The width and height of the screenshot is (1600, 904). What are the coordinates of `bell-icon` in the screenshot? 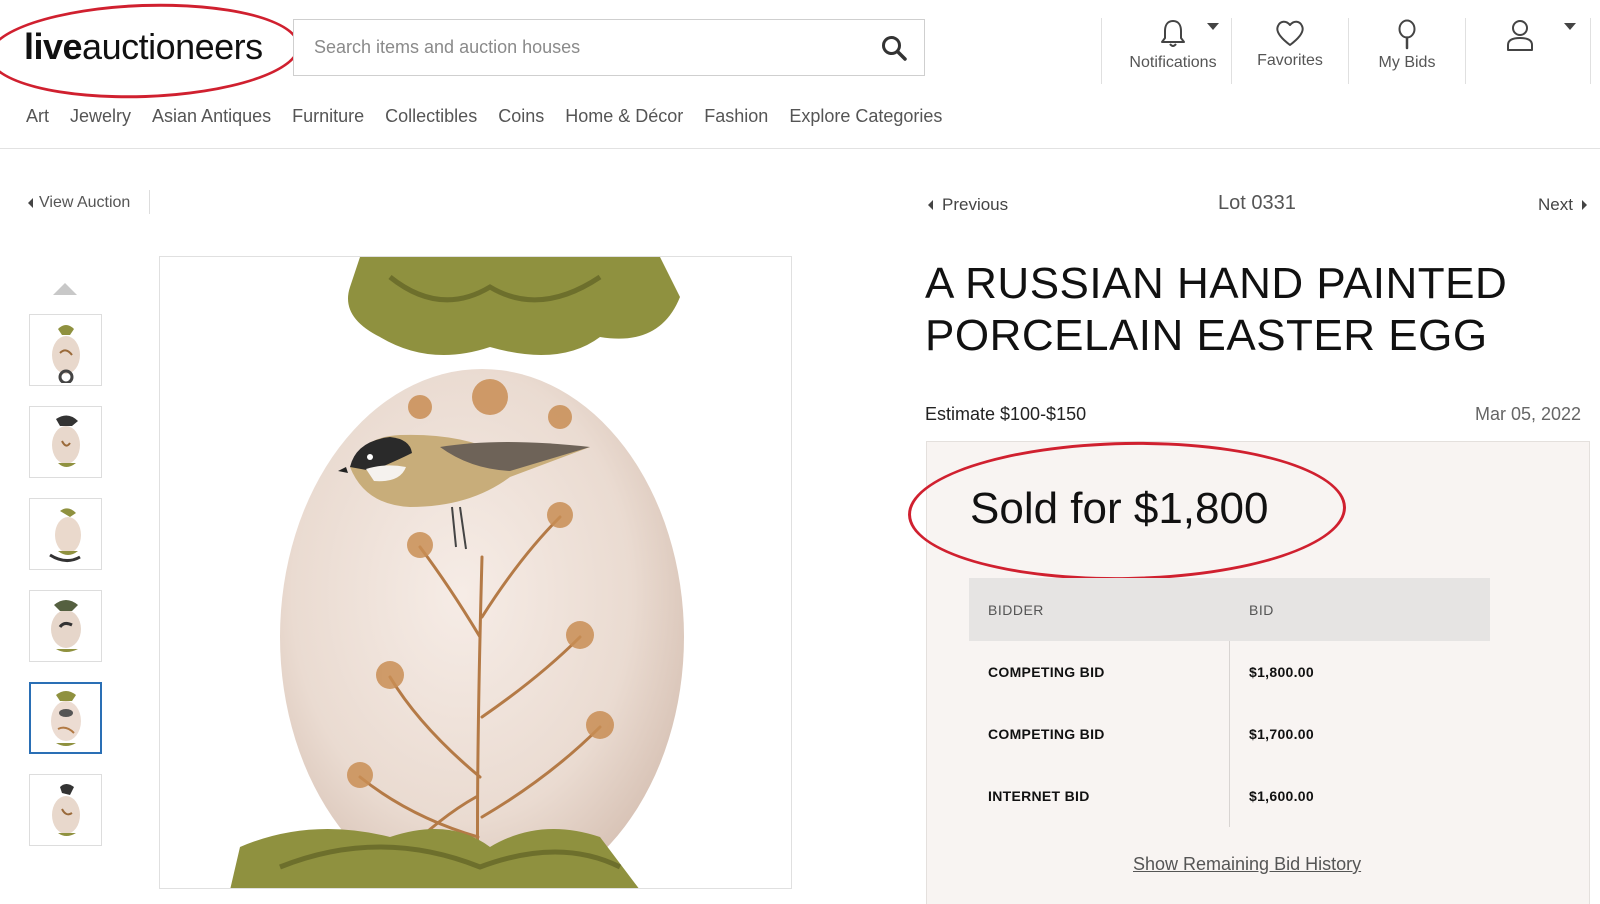 It's located at (1173, 33).